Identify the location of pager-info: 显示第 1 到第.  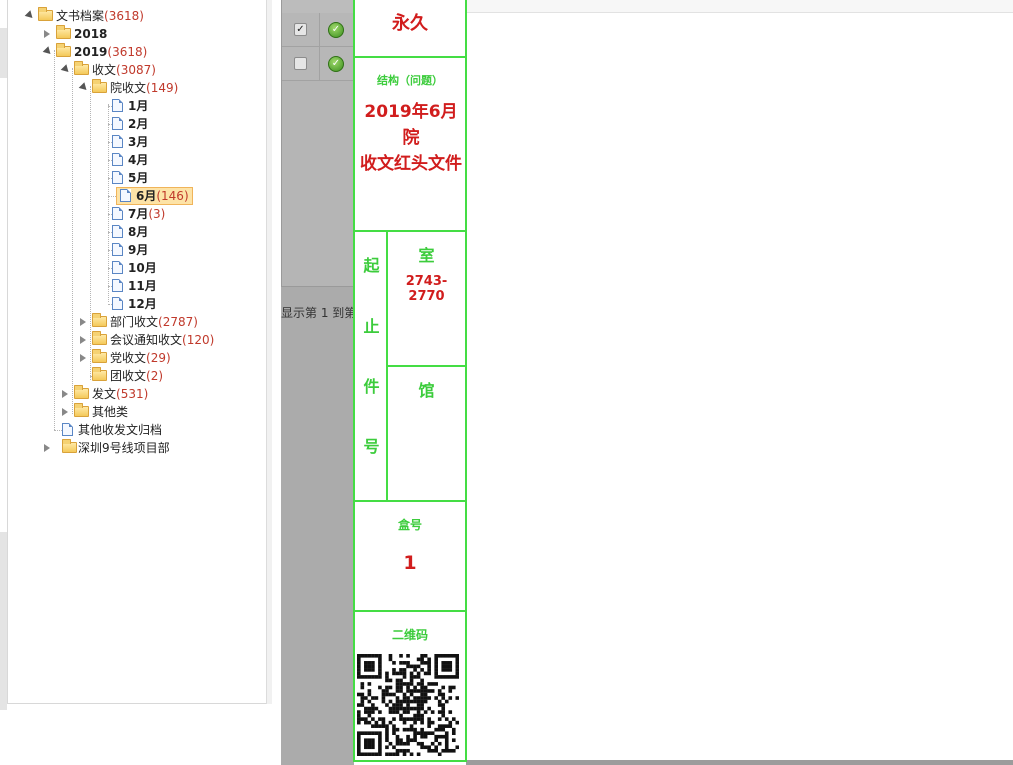
(317, 313).